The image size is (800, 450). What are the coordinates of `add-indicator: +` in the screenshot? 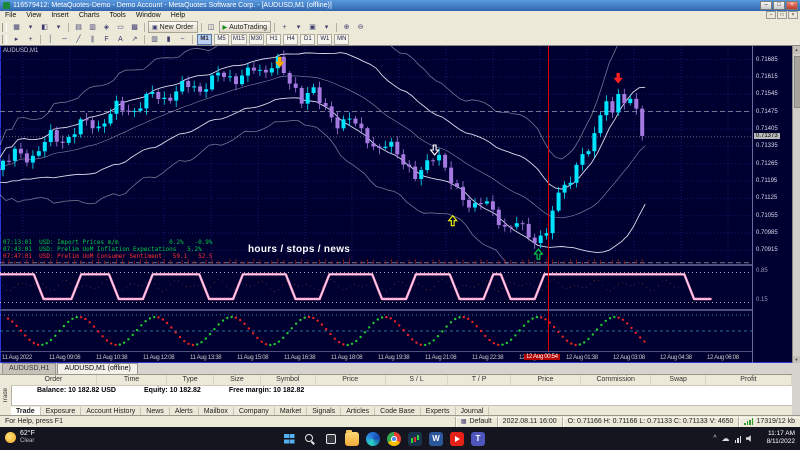 It's located at (284, 27).